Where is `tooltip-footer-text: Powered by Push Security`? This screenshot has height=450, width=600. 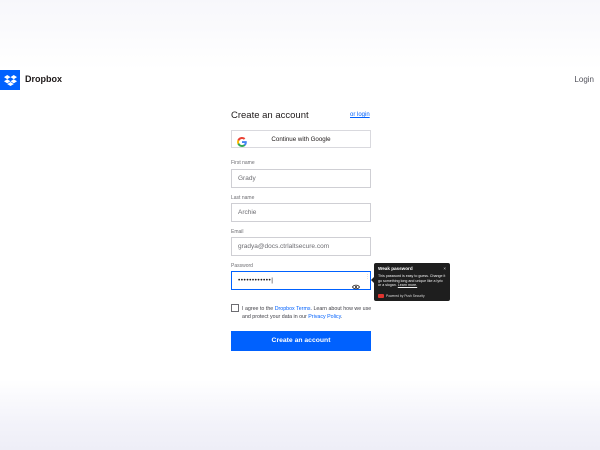
tooltip-footer-text: Powered by Push Security is located at coordinates (405, 296).